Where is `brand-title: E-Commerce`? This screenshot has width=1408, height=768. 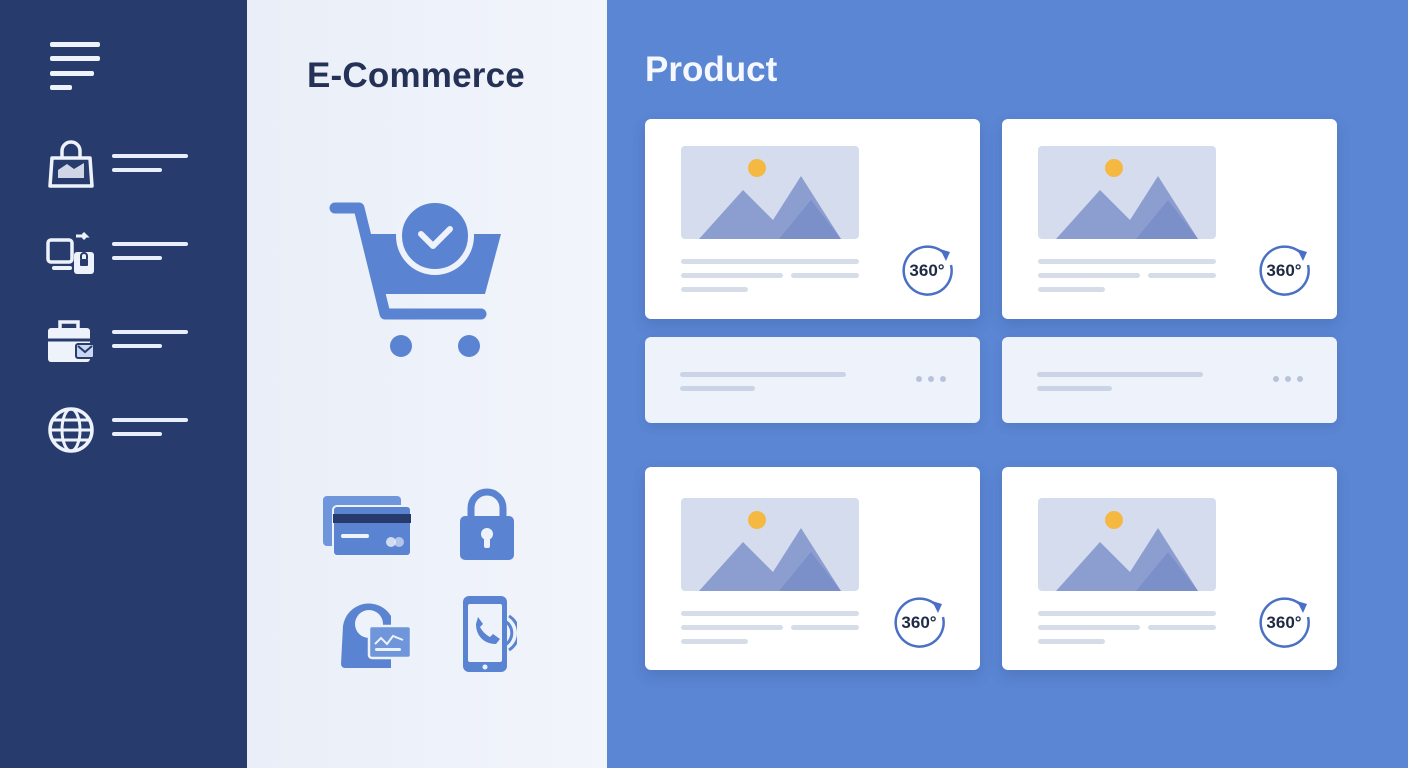 brand-title: E-Commerce is located at coordinates (416, 75).